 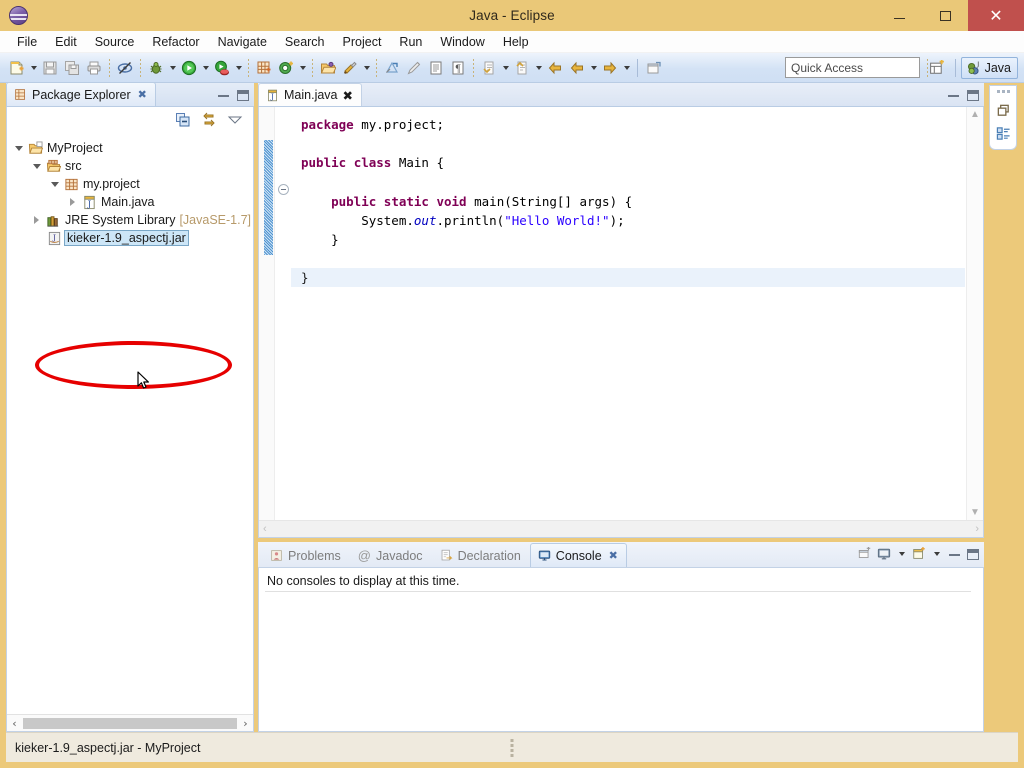 I want to click on previous-annotation-icon, so click(x=522, y=68).